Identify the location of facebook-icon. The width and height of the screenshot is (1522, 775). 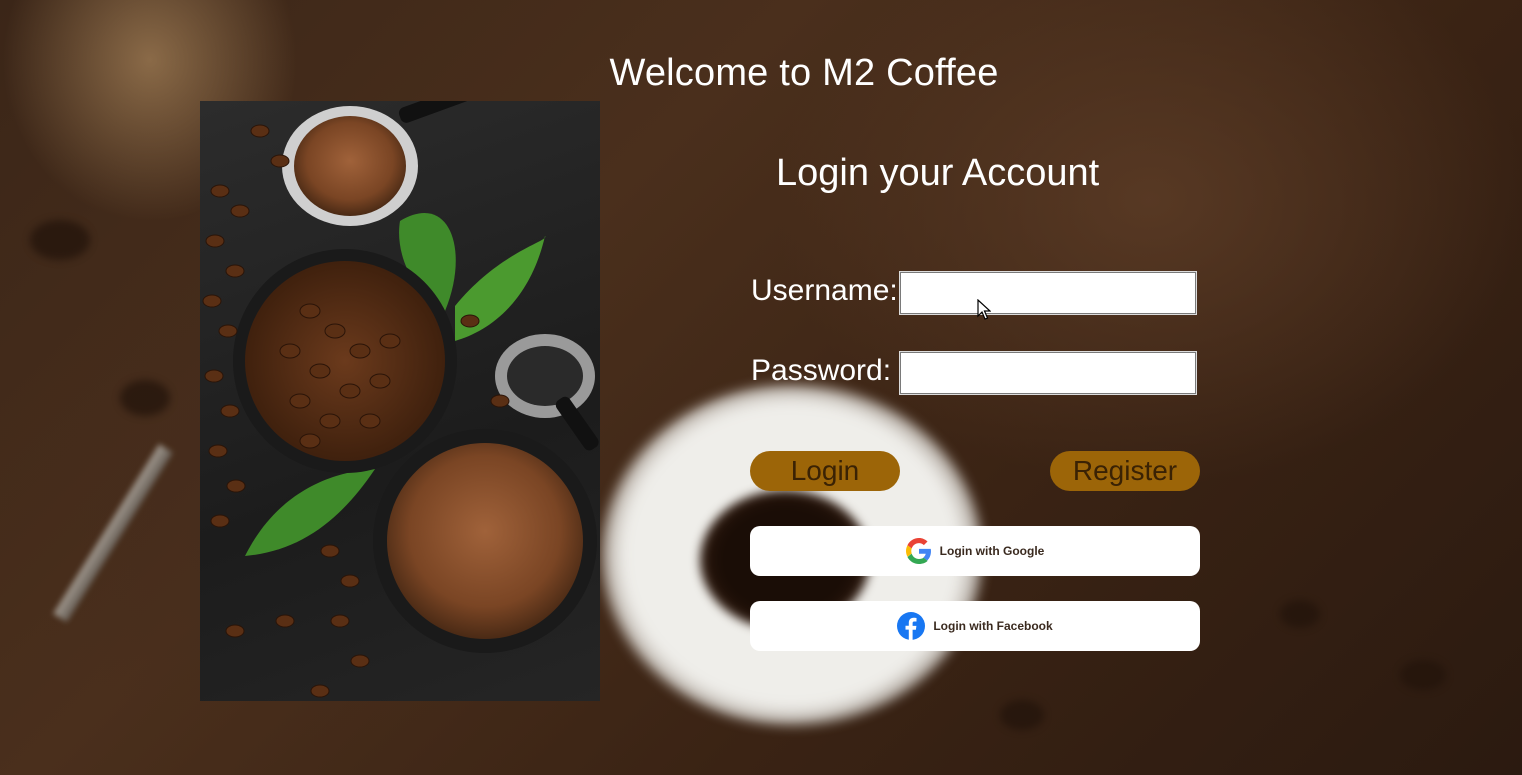
(911, 626).